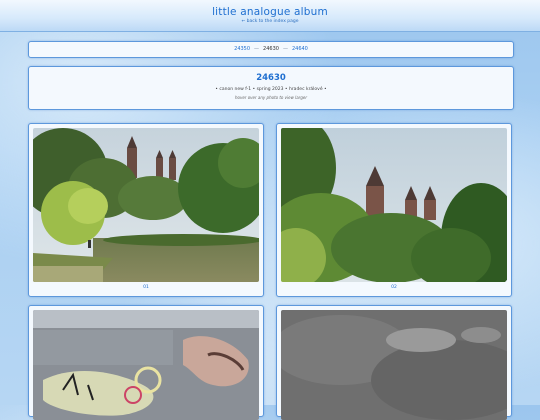 Image resolution: width=540 pixels, height=420 pixels. Describe the element at coordinates (146, 287) in the screenshot. I see `photo-01-caption: 01` at that location.